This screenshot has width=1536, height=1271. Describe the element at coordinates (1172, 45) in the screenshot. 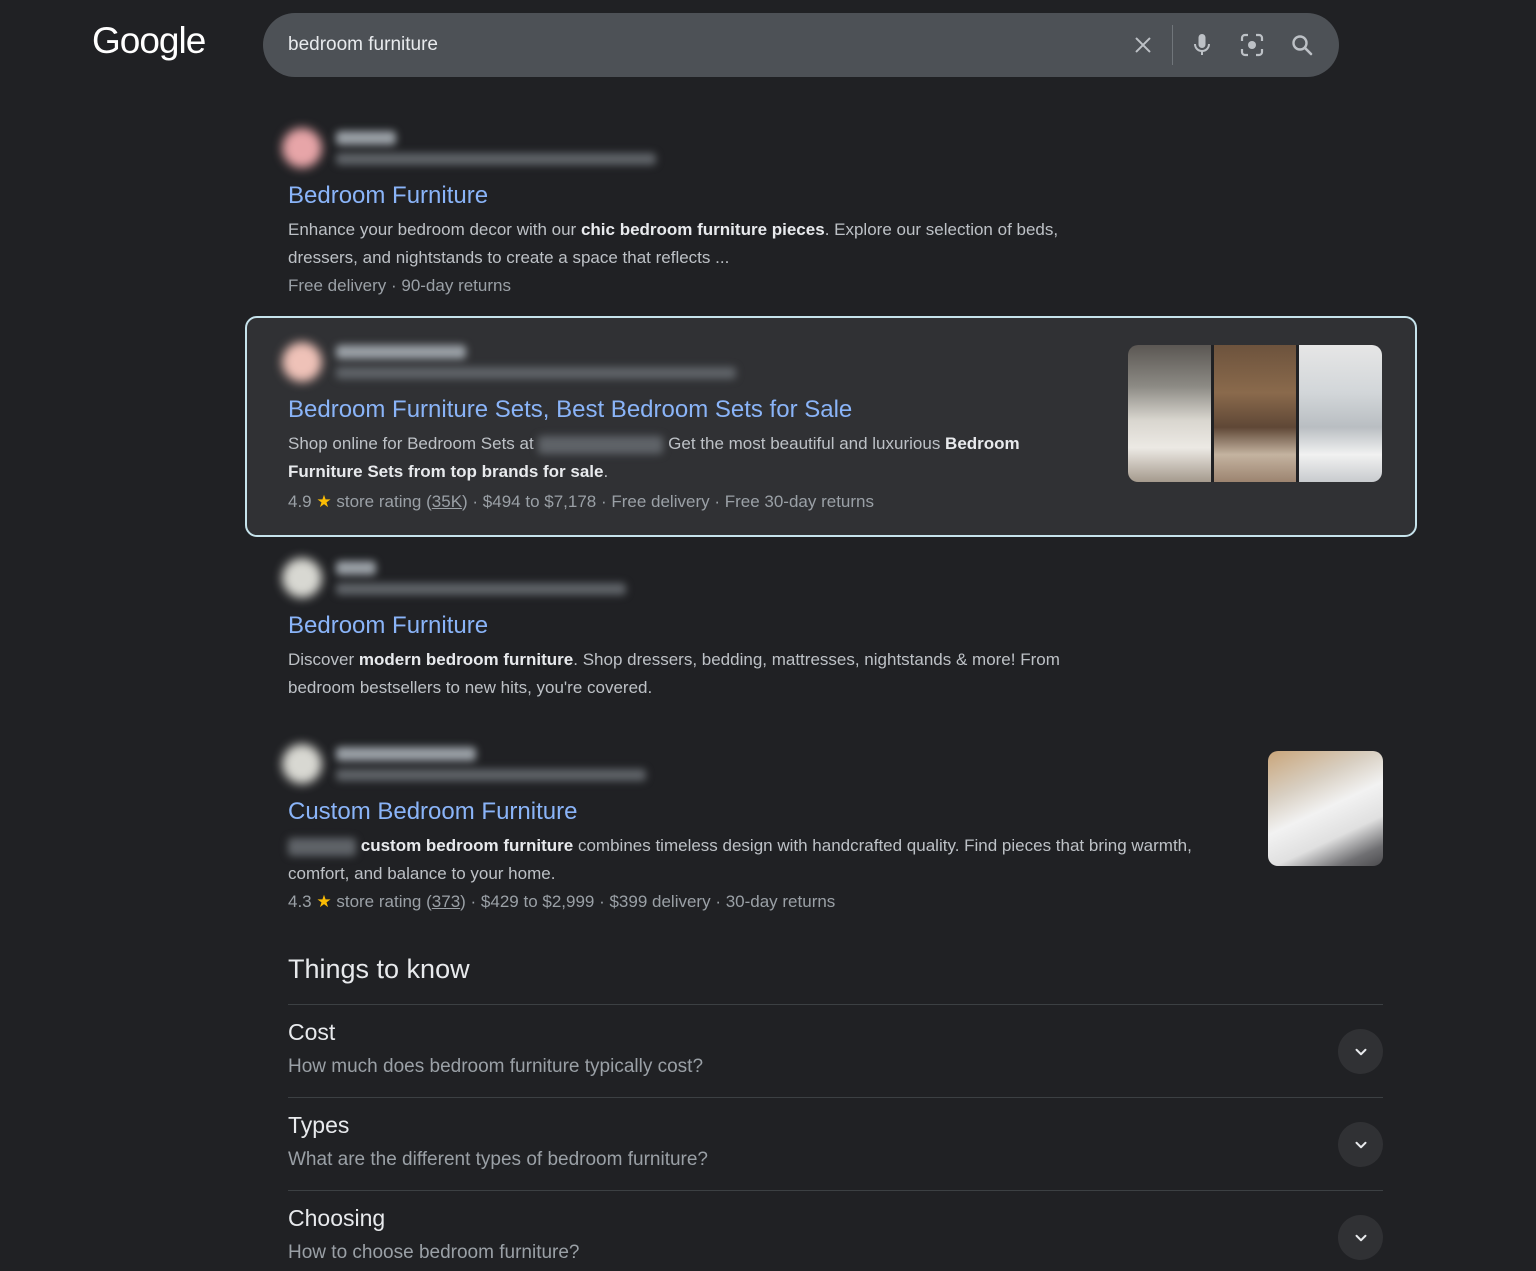

I see `divider` at that location.